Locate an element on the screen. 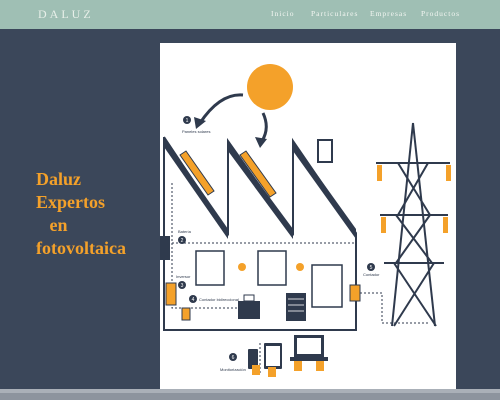 The width and height of the screenshot is (500, 400). arrow-head-icon is located at coordinates (261, 142).